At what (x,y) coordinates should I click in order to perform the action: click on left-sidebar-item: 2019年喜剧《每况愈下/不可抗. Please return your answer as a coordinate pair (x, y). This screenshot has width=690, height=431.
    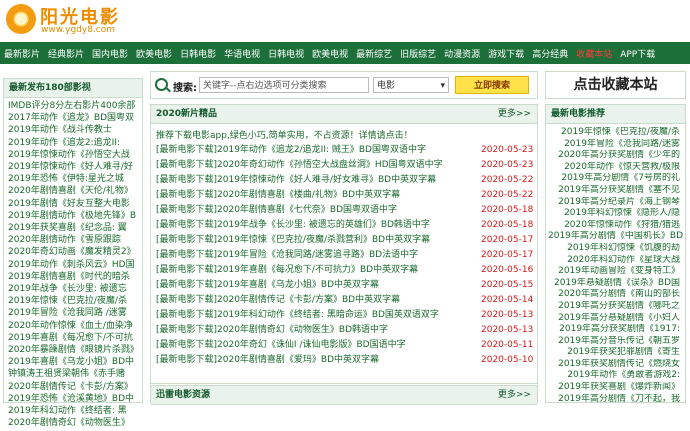
    Looking at the image, I should click on (73, 338).